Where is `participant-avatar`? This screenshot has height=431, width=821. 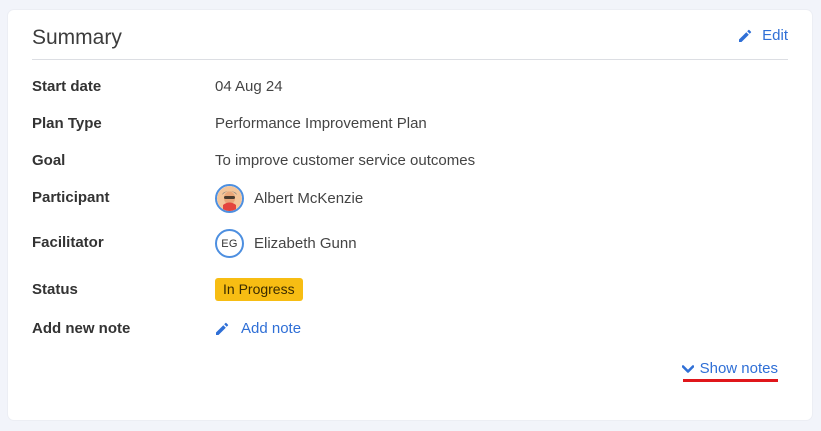
participant-avatar is located at coordinates (229, 198).